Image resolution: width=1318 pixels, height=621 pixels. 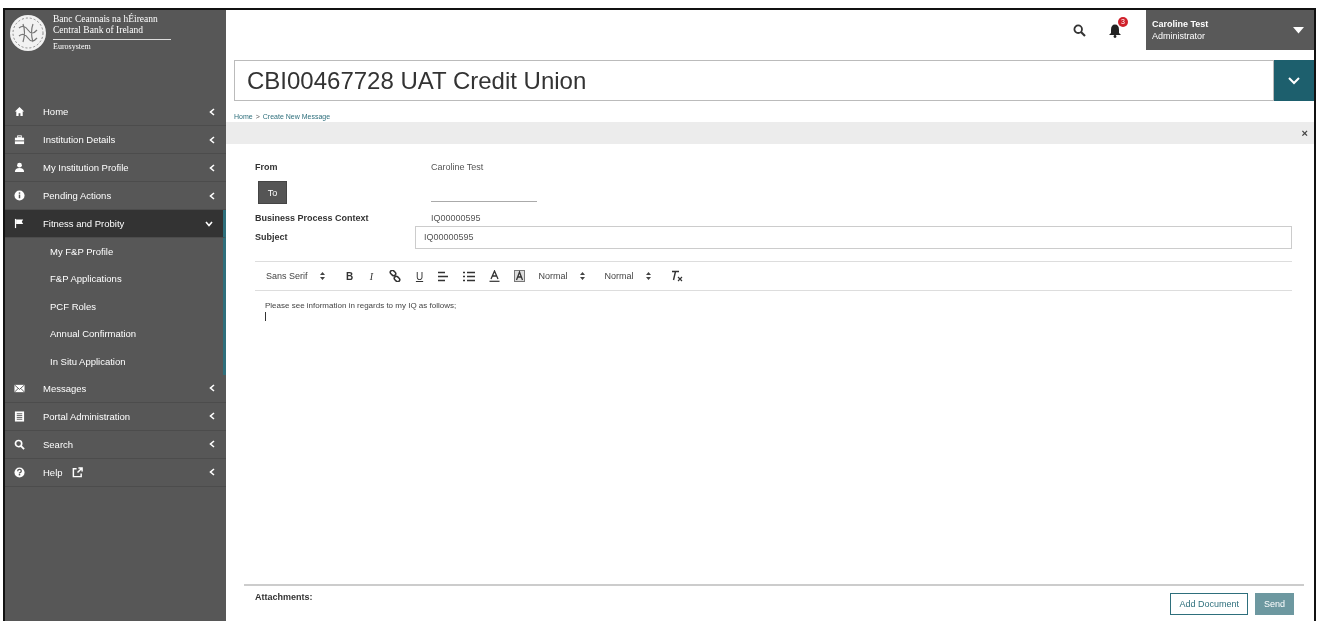 What do you see at coordinates (19, 388) in the screenshot?
I see `envelope-icon` at bounding box center [19, 388].